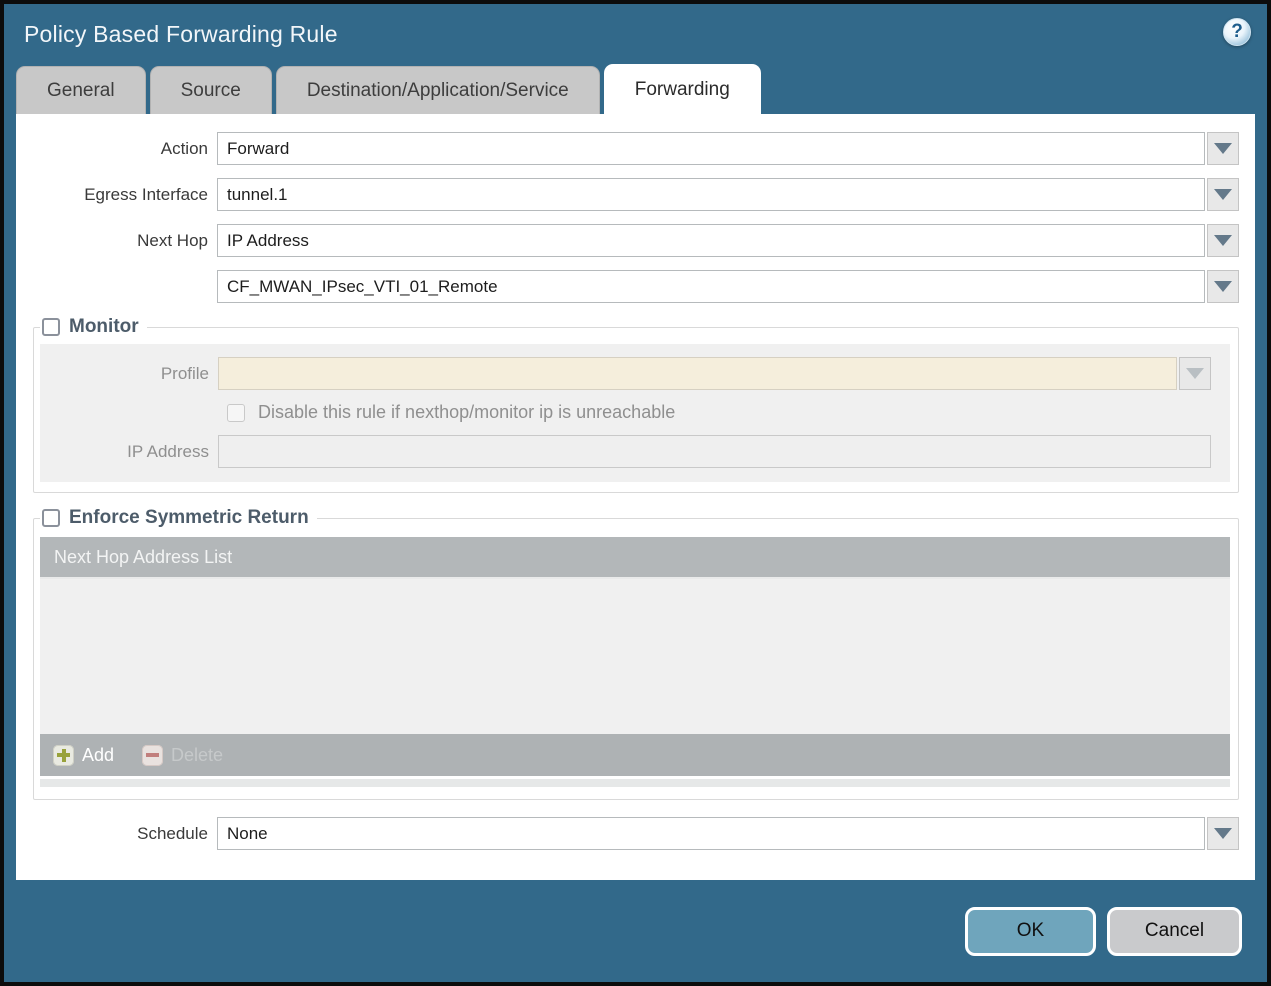 This screenshot has height=986, width=1271. I want to click on next-hop-type-input: IP Address, so click(711, 240).